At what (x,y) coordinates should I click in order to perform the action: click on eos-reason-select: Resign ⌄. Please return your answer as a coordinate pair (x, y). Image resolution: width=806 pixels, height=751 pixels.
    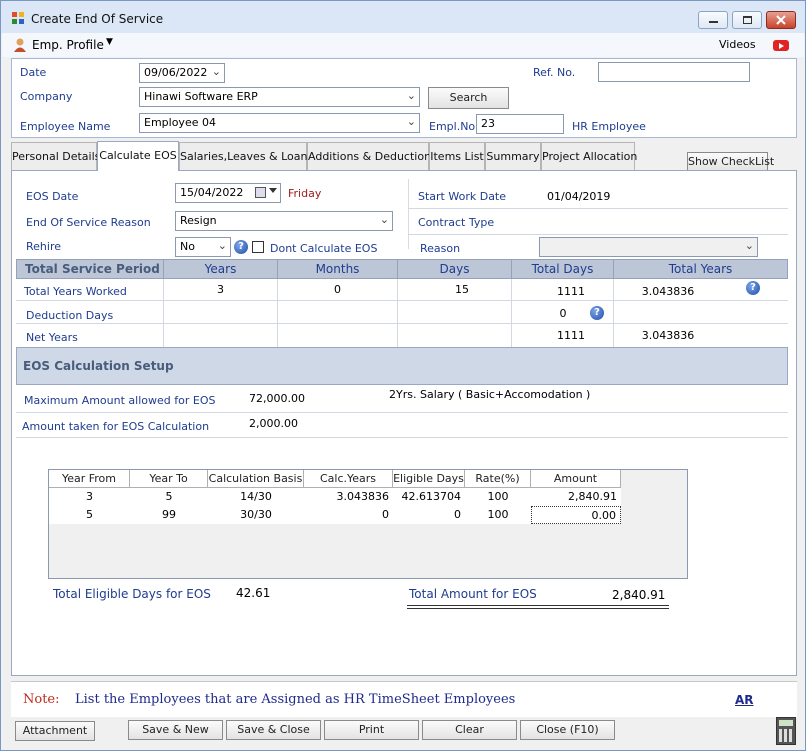
    Looking at the image, I should click on (284, 221).